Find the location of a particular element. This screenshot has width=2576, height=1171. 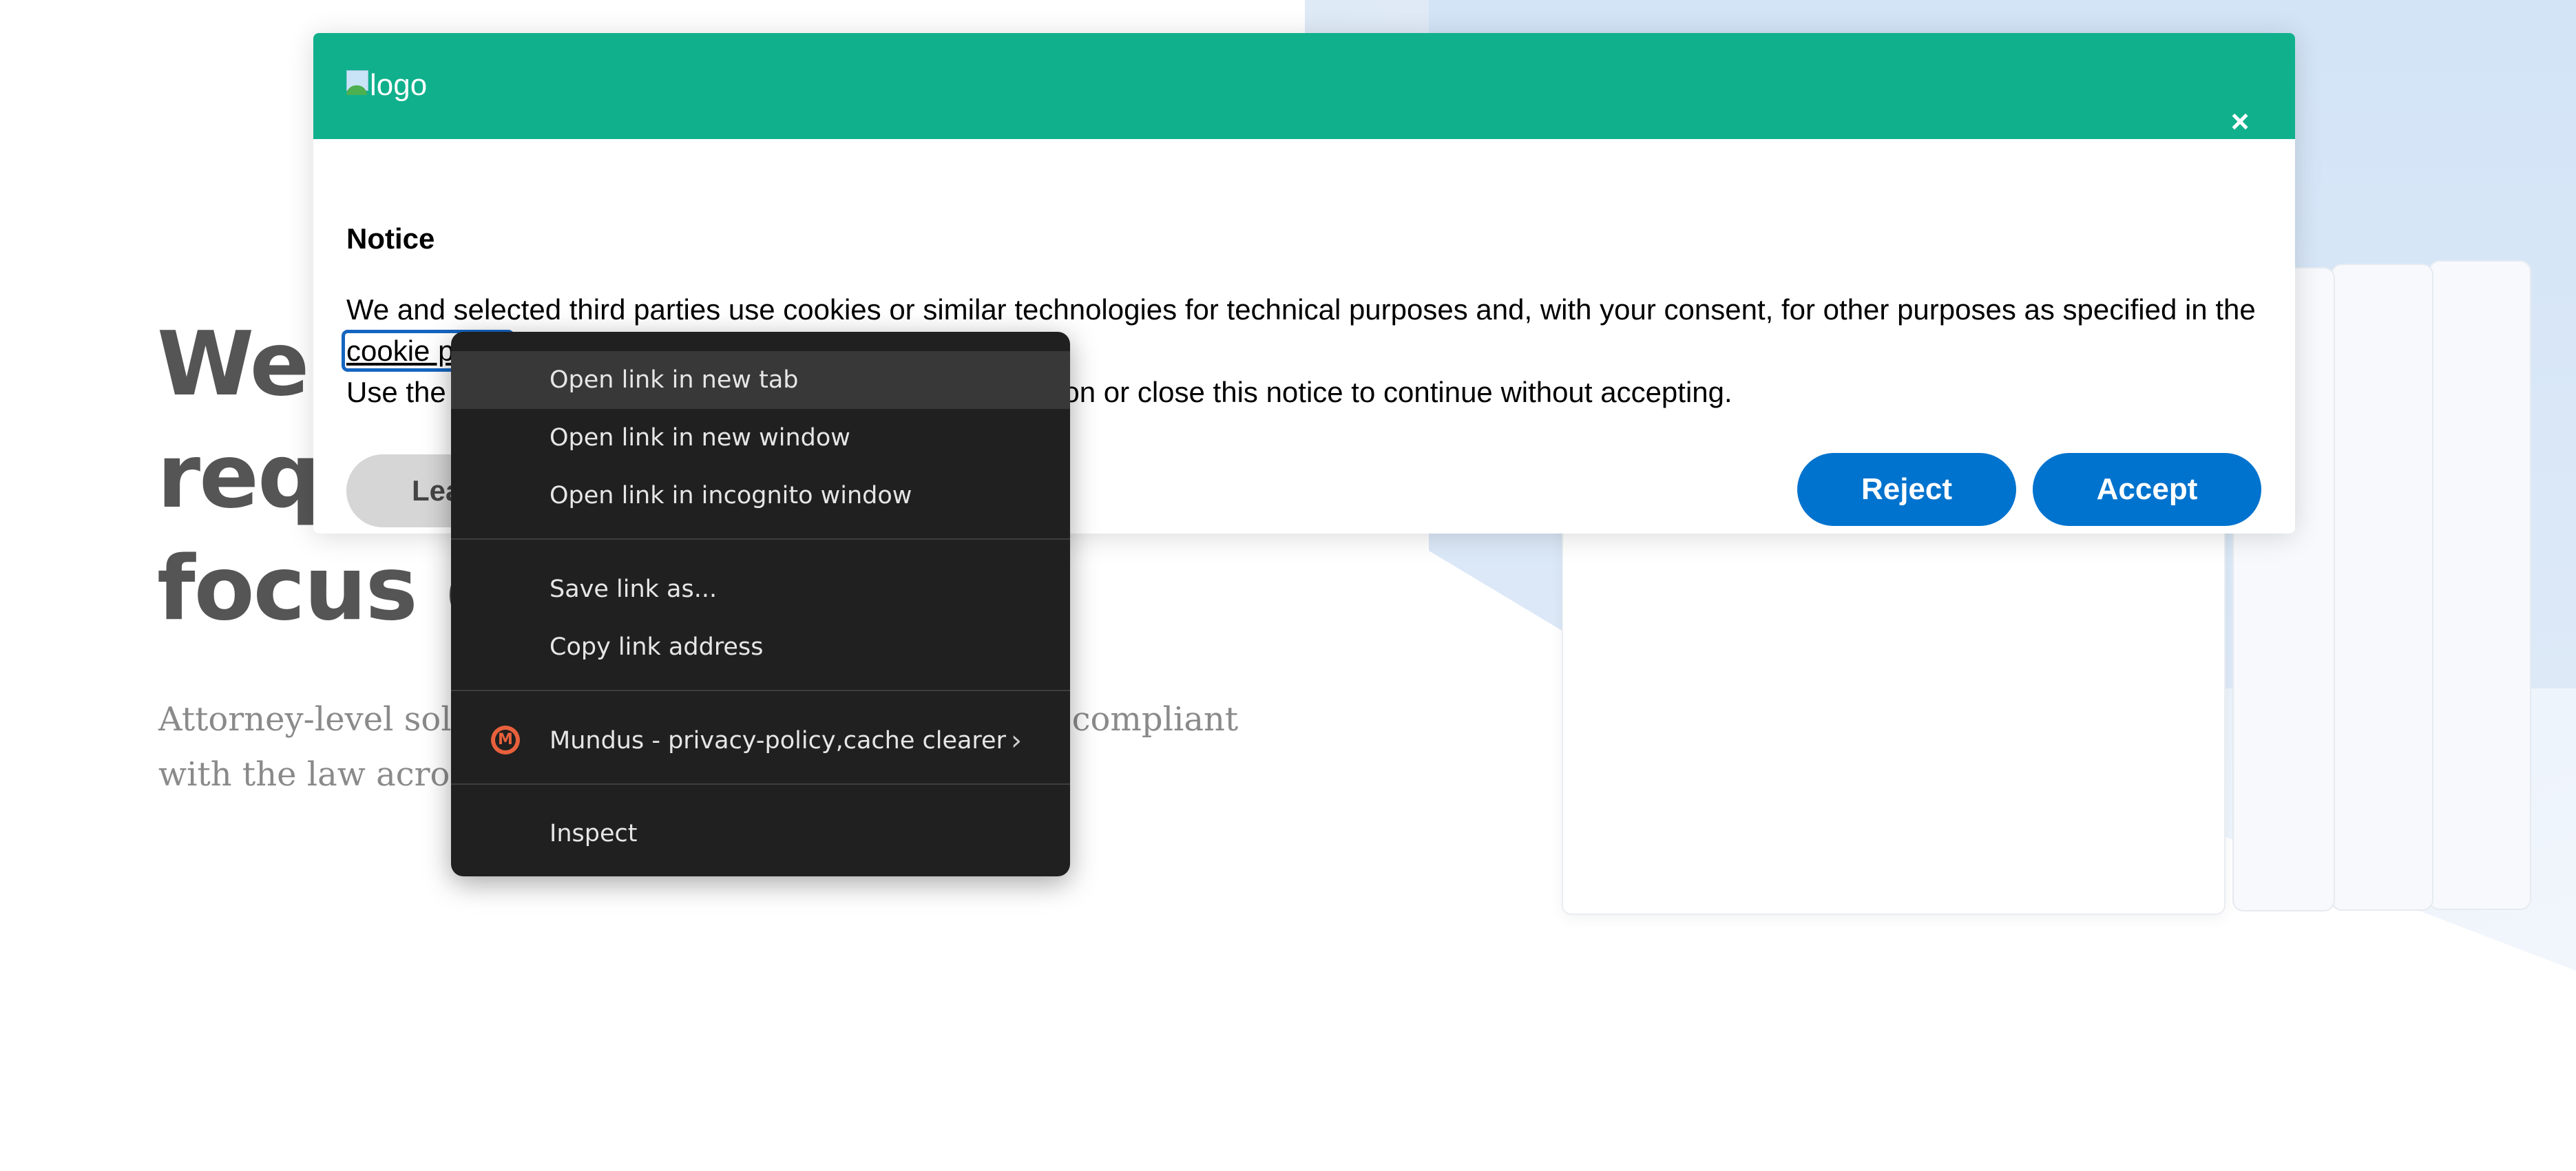

hero-subtitle-fragment: compliant is located at coordinates (1155, 720).